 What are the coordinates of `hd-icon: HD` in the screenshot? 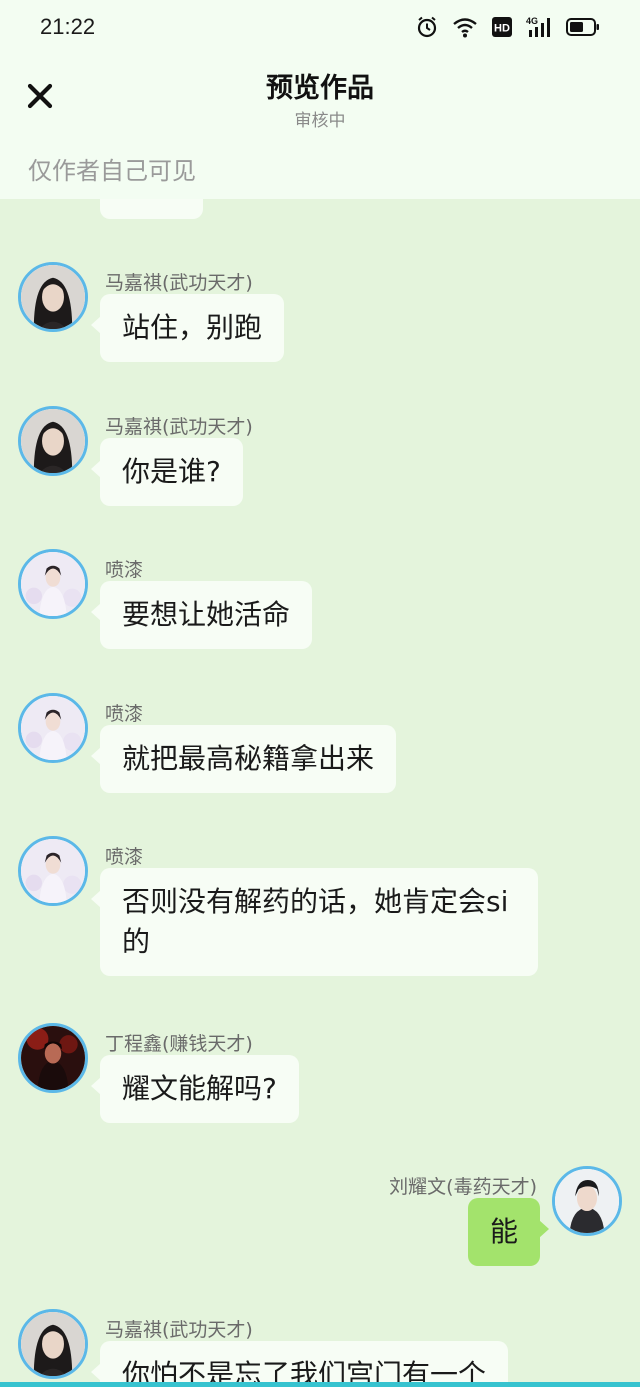 It's located at (502, 27).